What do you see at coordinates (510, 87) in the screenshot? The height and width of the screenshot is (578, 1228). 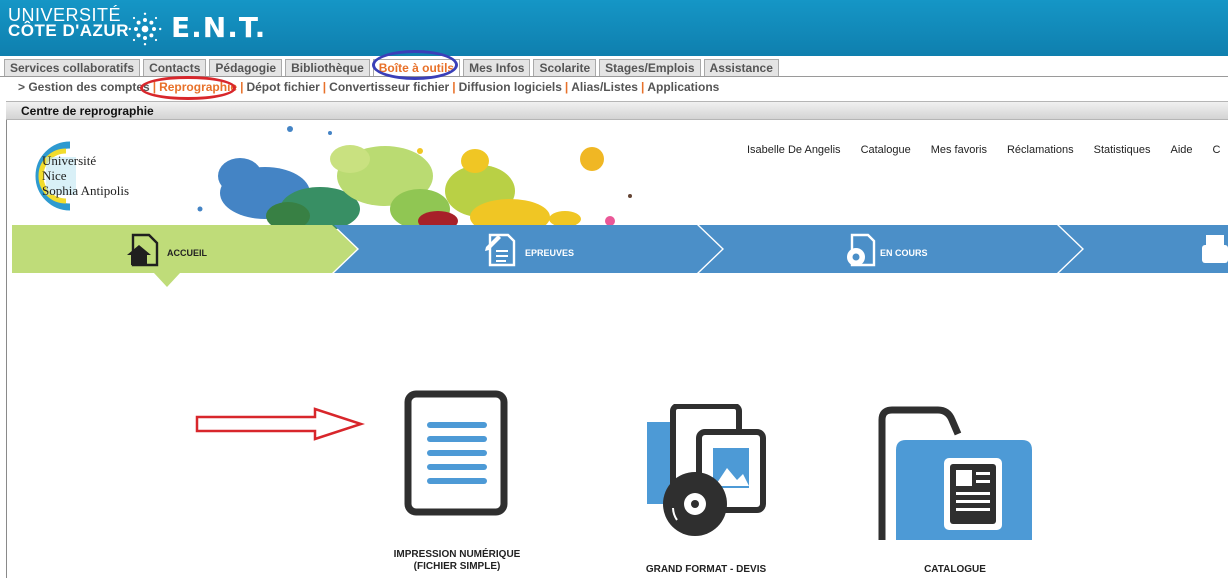 I see `subnav-diffusion-logiciels: Diffusion logiciels` at bounding box center [510, 87].